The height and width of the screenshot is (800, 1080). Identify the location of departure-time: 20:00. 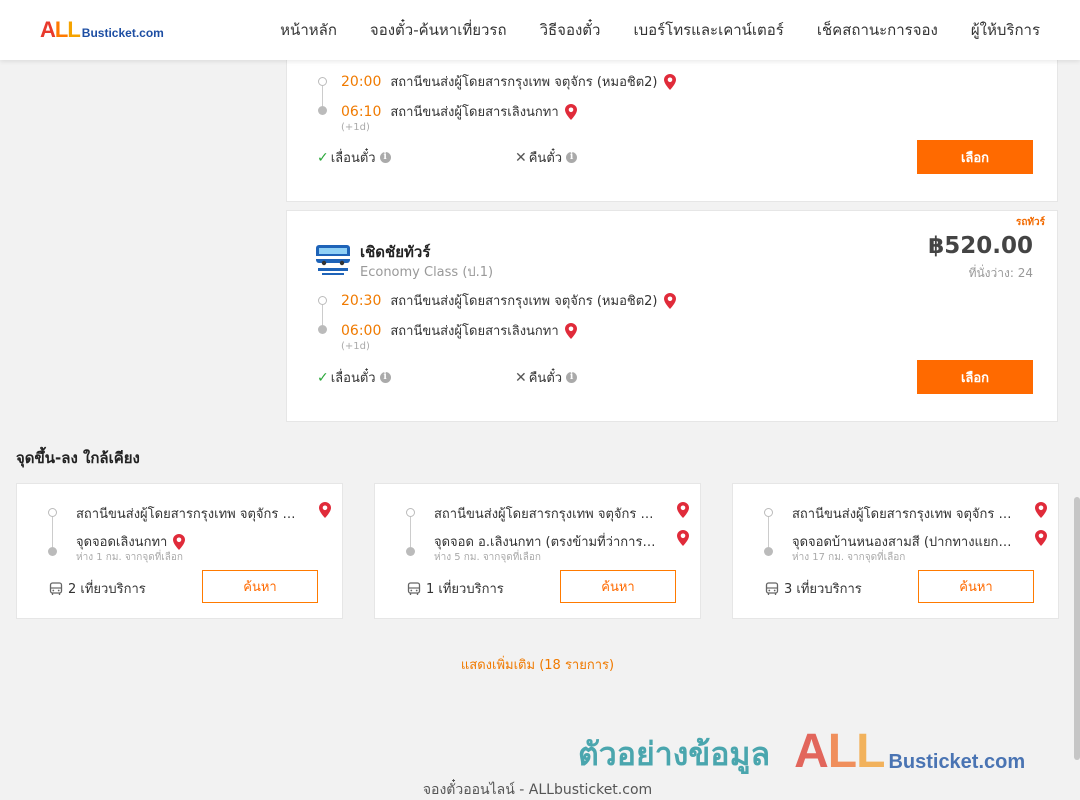
(361, 81).